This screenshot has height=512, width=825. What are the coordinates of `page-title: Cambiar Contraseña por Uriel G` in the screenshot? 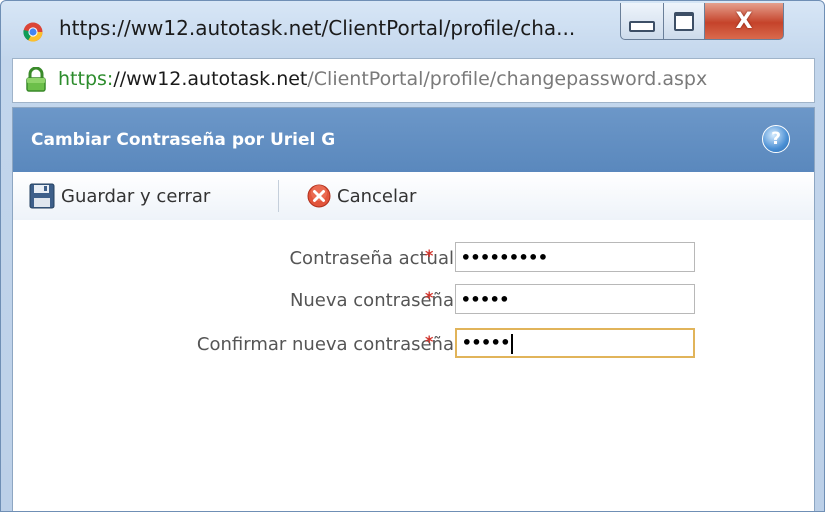 It's located at (183, 140).